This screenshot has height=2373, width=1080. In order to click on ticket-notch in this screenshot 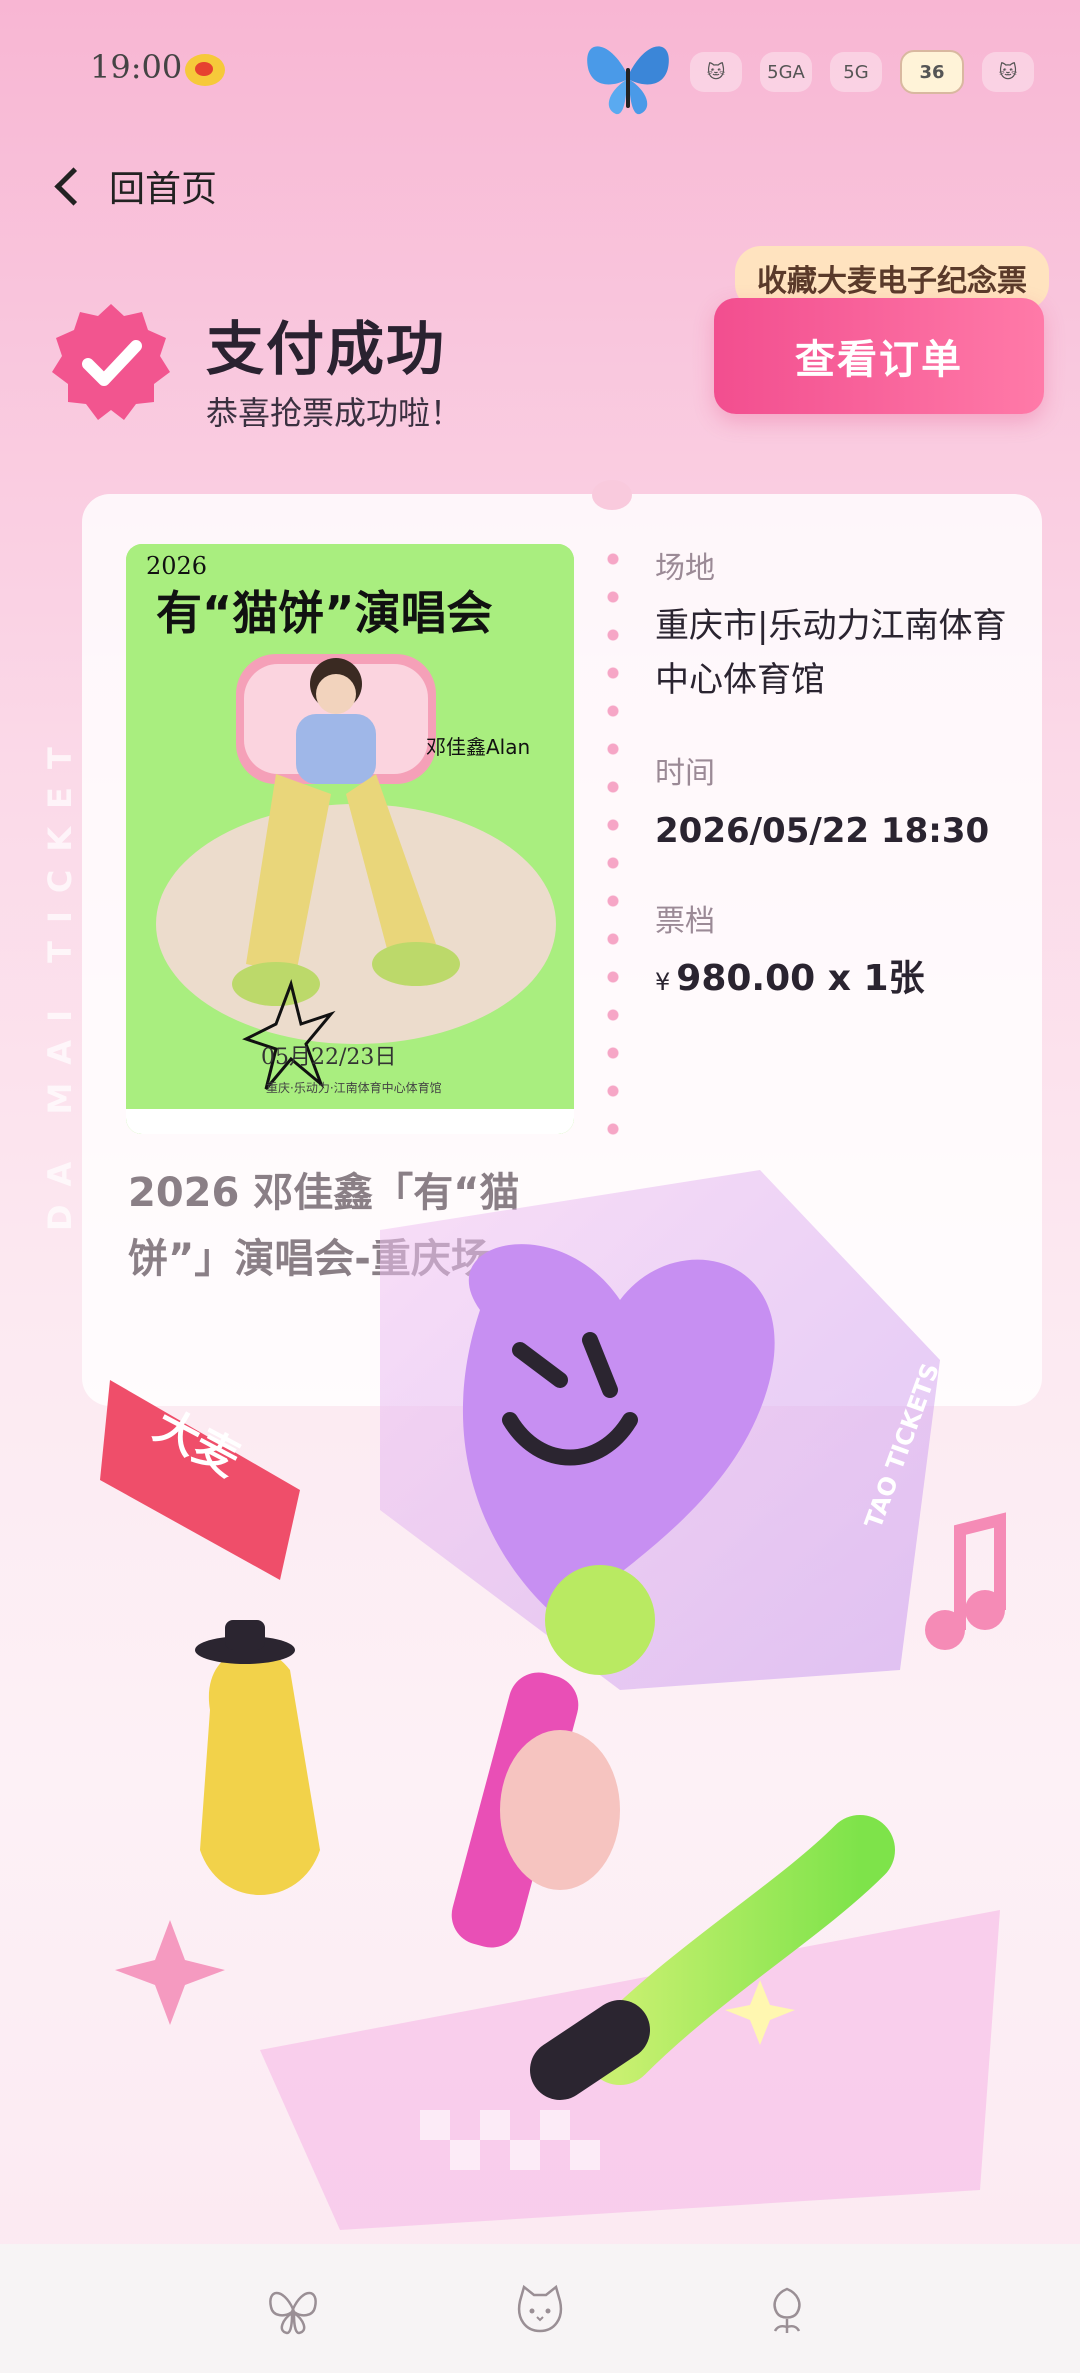, I will do `click(612, 495)`.